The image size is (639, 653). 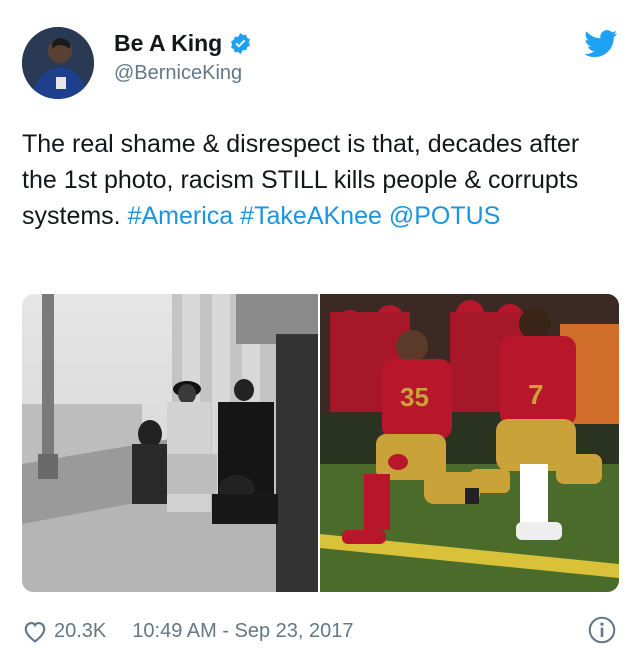 I want to click on hashtag-takeaknee: #TakeAKnee, so click(x=311, y=216).